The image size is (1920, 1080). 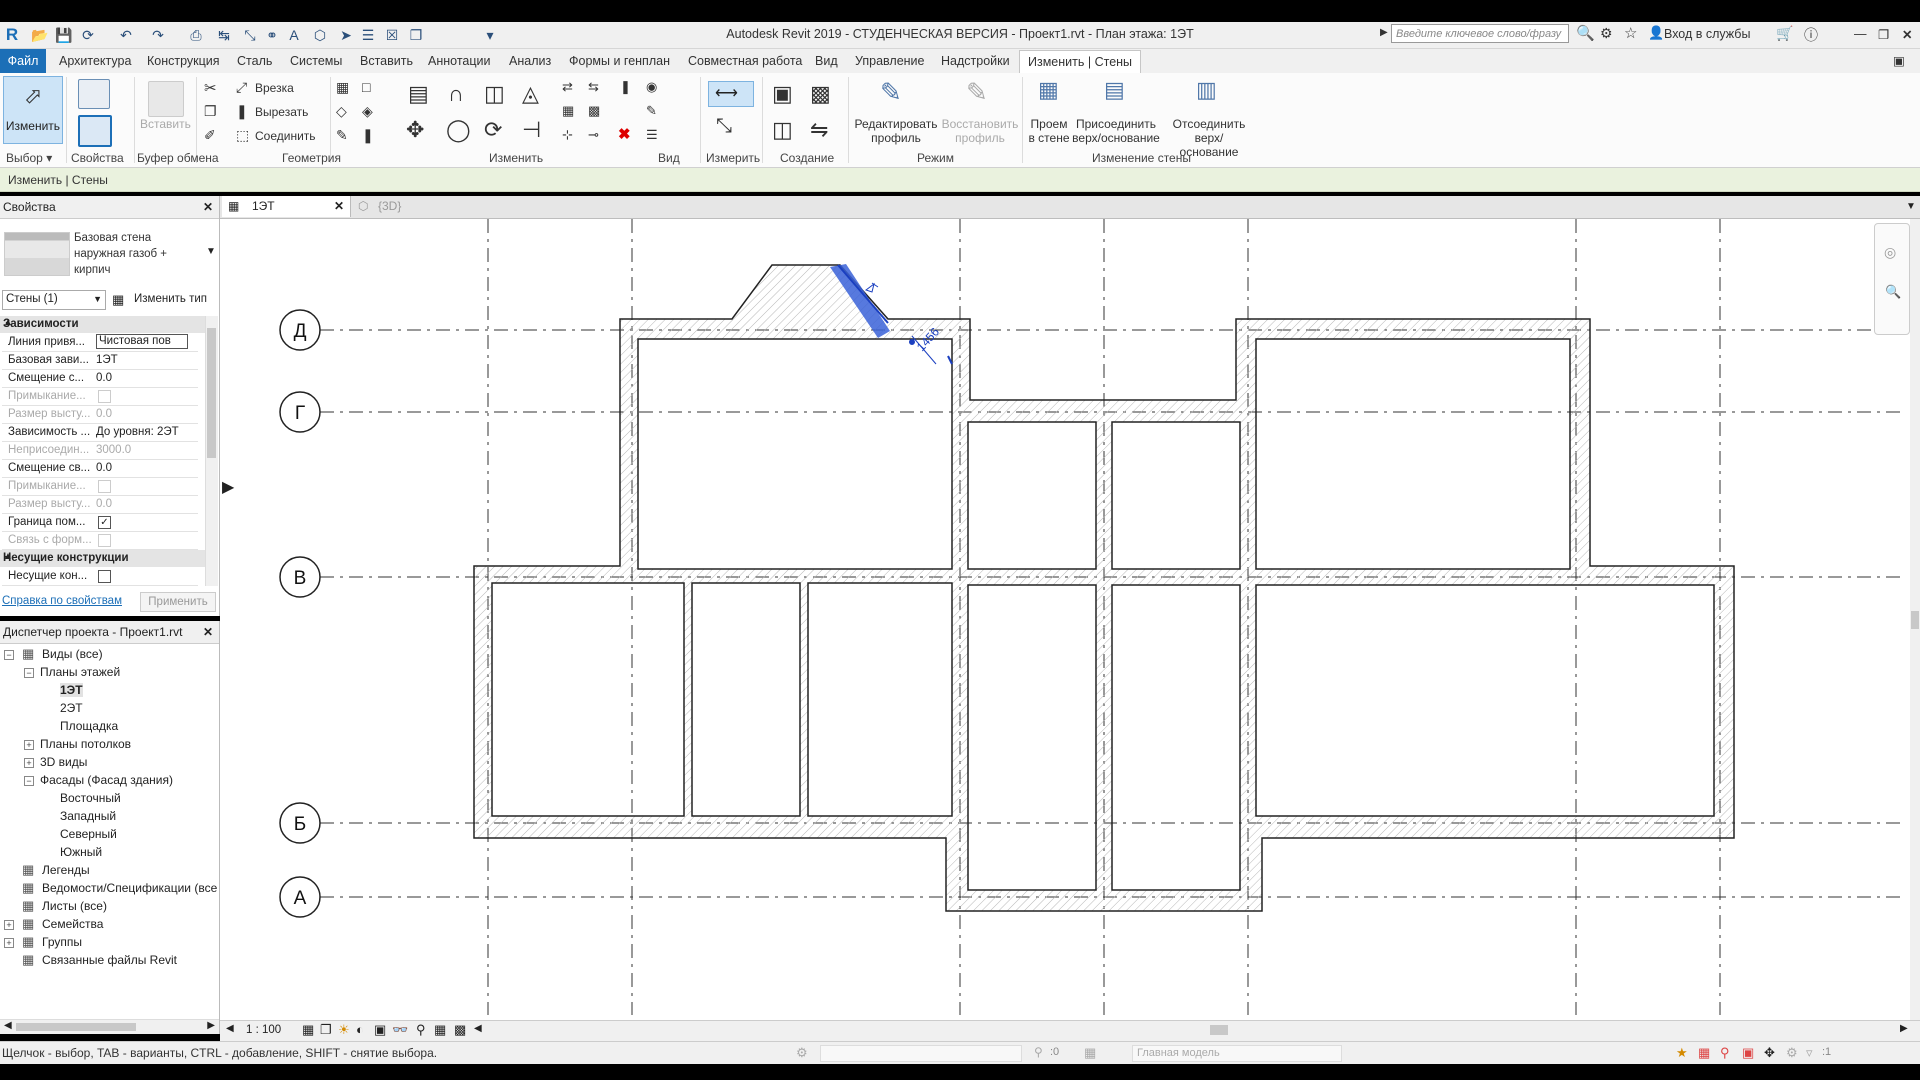 I want to click on copy-icon: ❐, so click(x=210, y=111).